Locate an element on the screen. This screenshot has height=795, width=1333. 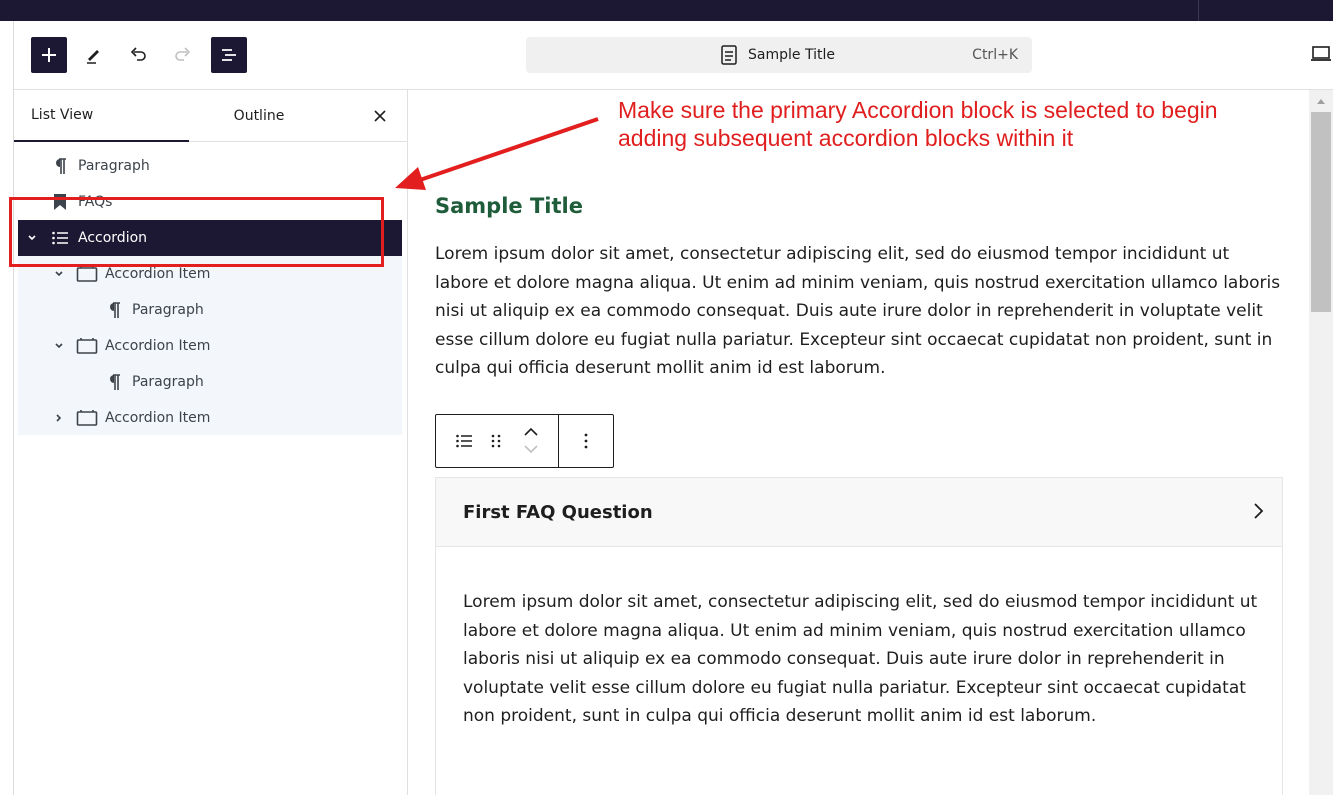
plus-icon is located at coordinates (49, 55).